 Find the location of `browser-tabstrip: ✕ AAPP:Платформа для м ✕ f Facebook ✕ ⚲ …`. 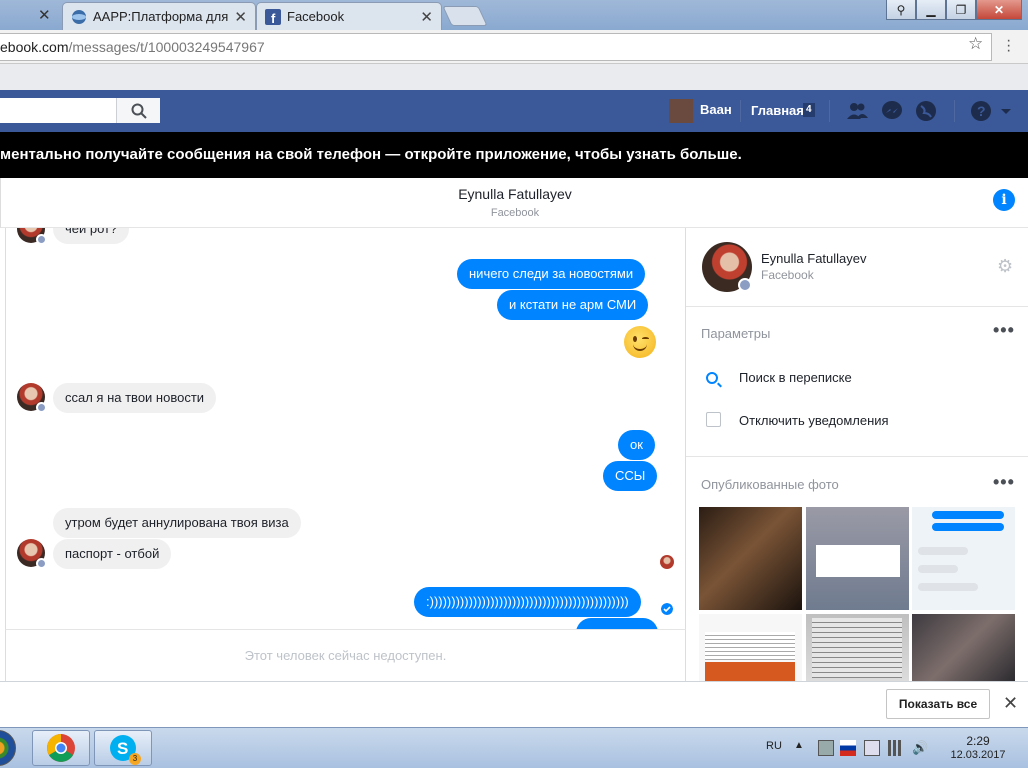

browser-tabstrip: ✕ AAPP:Платформа для м ✕ f Facebook ✕ ⚲ … is located at coordinates (514, 15).